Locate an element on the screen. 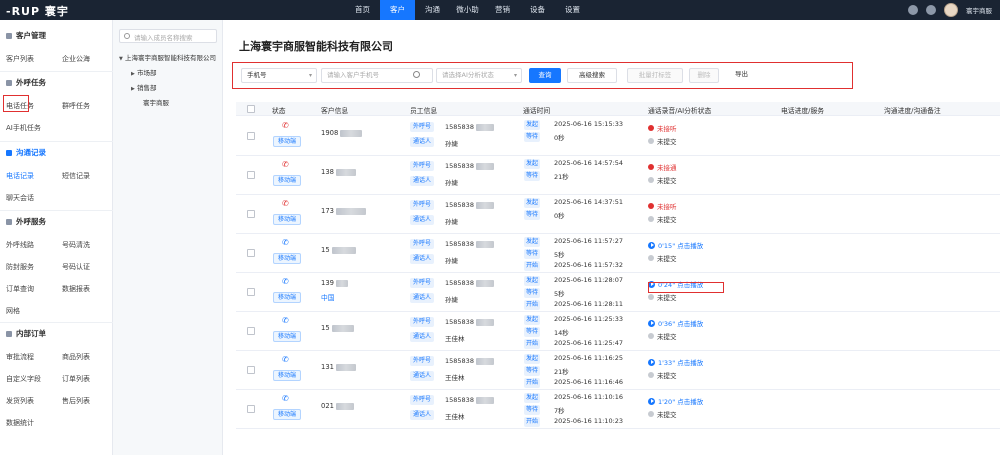 The height and width of the screenshot is (455, 1000). customer-number: 139 is located at coordinates (334, 283).